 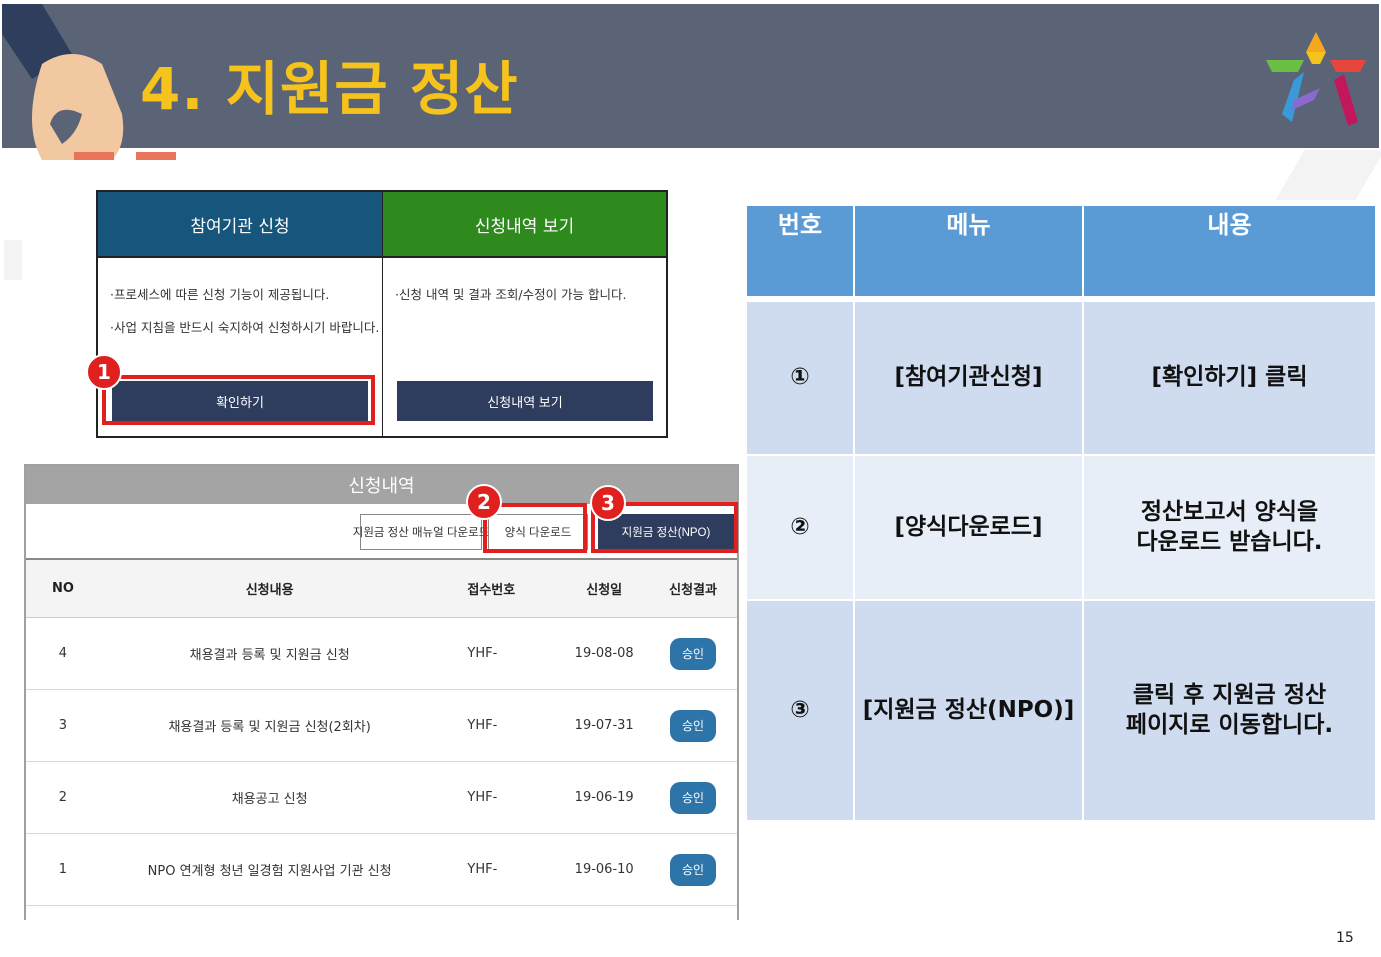 What do you see at coordinates (1229, 511) in the screenshot?
I see `instruction-desc-line: 정산보고서 양식을` at bounding box center [1229, 511].